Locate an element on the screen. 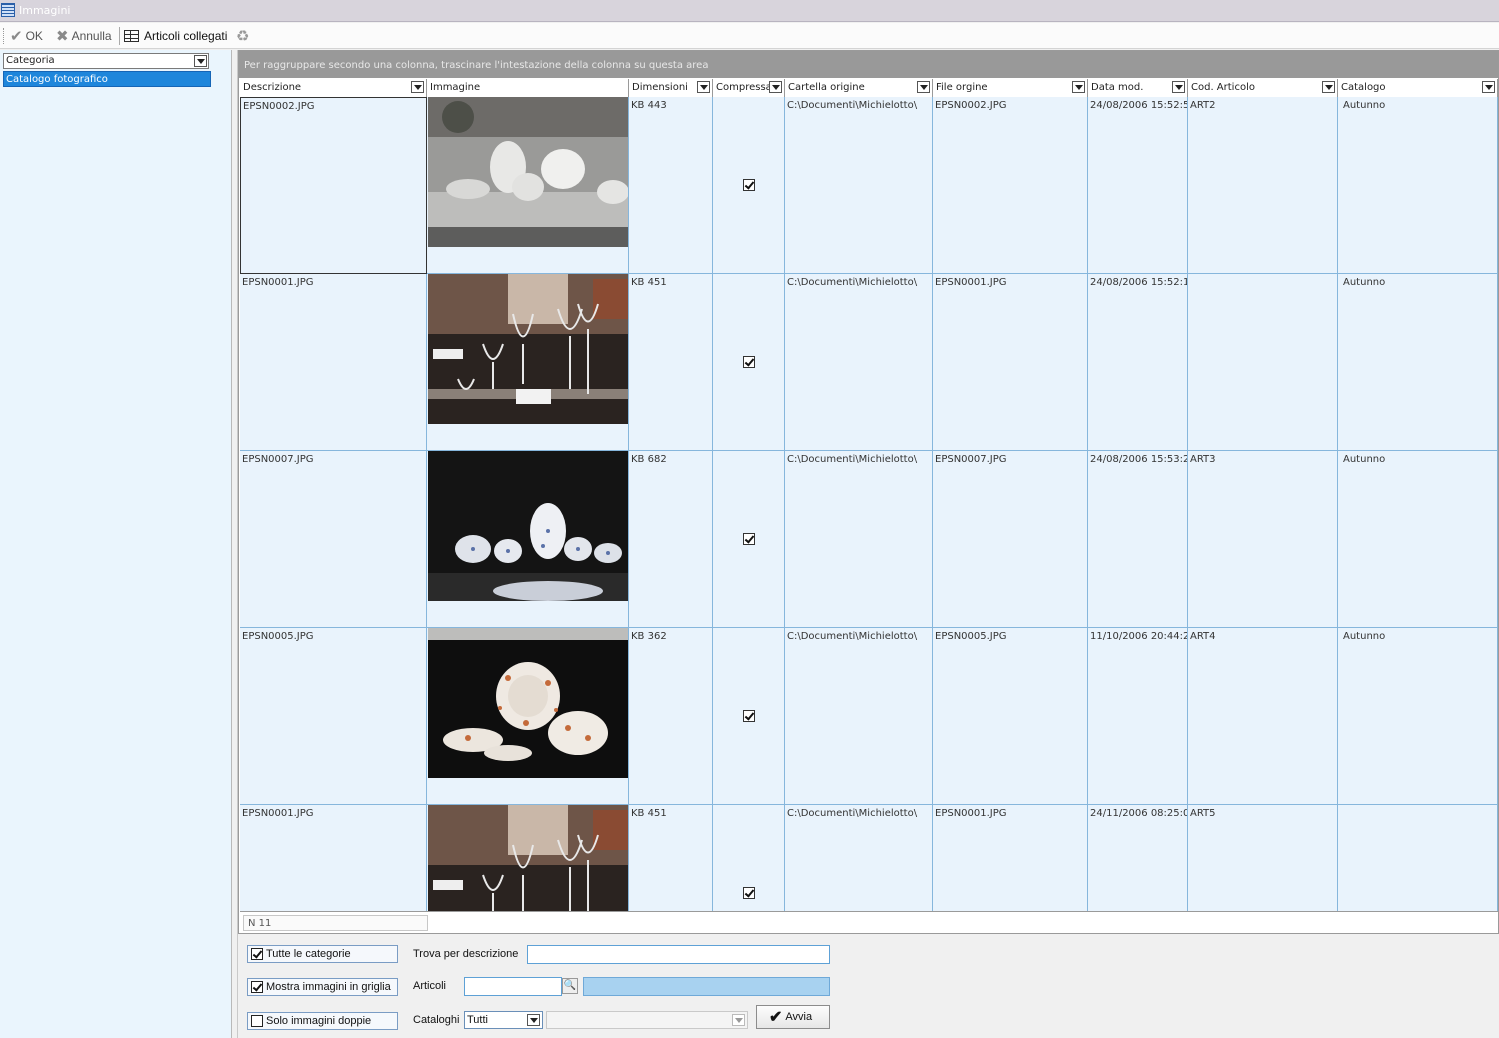 This screenshot has width=1499, height=1038. cell-data: 24/08/2006 15:52:16 is located at coordinates (1138, 362).